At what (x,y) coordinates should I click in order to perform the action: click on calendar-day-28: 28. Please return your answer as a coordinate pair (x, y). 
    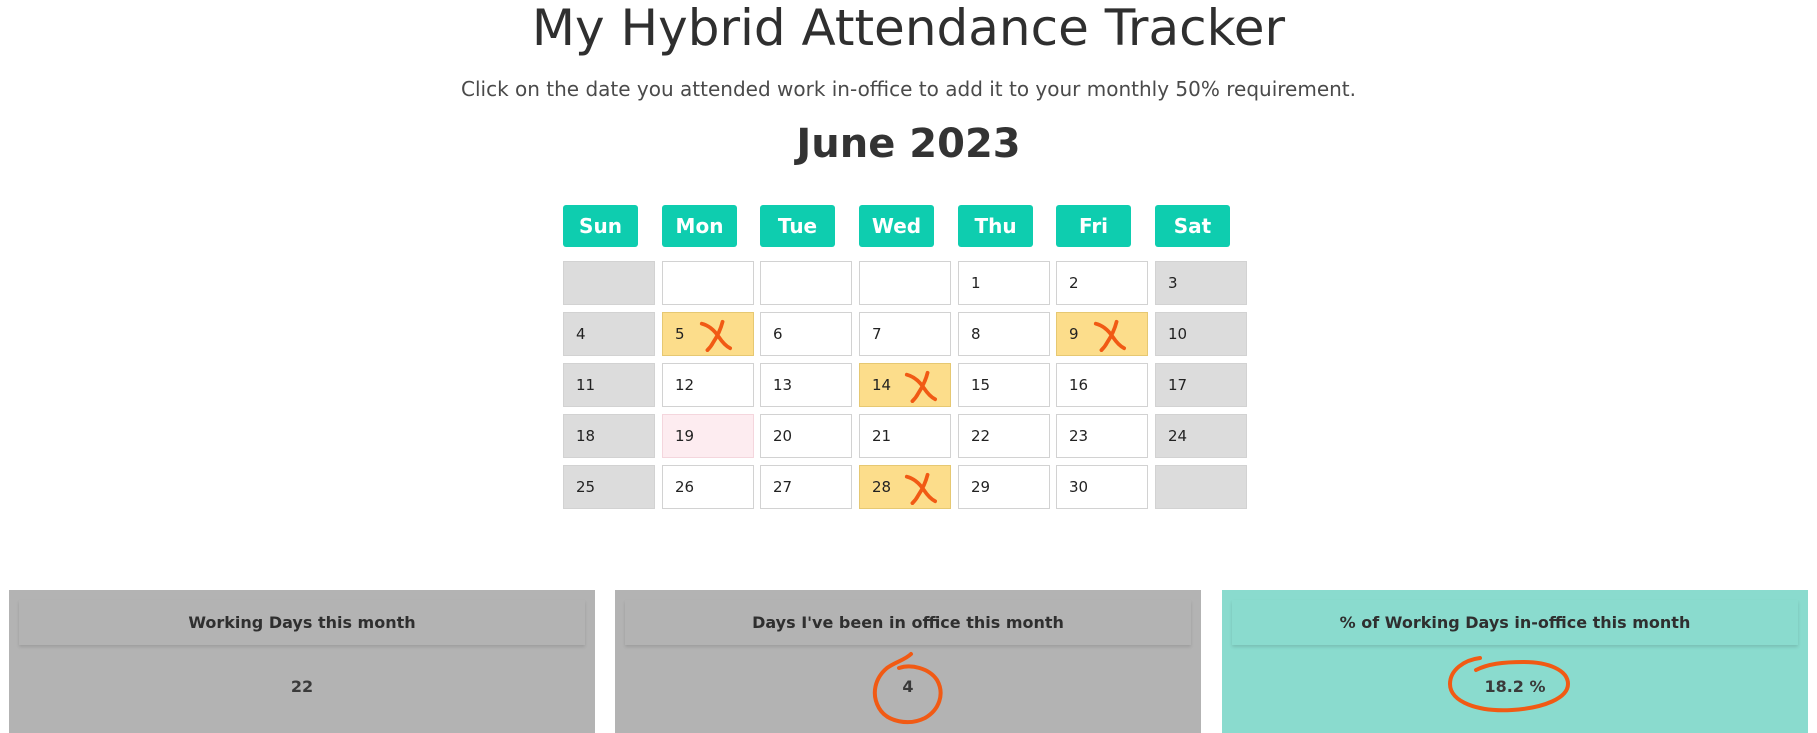
    Looking at the image, I should click on (905, 487).